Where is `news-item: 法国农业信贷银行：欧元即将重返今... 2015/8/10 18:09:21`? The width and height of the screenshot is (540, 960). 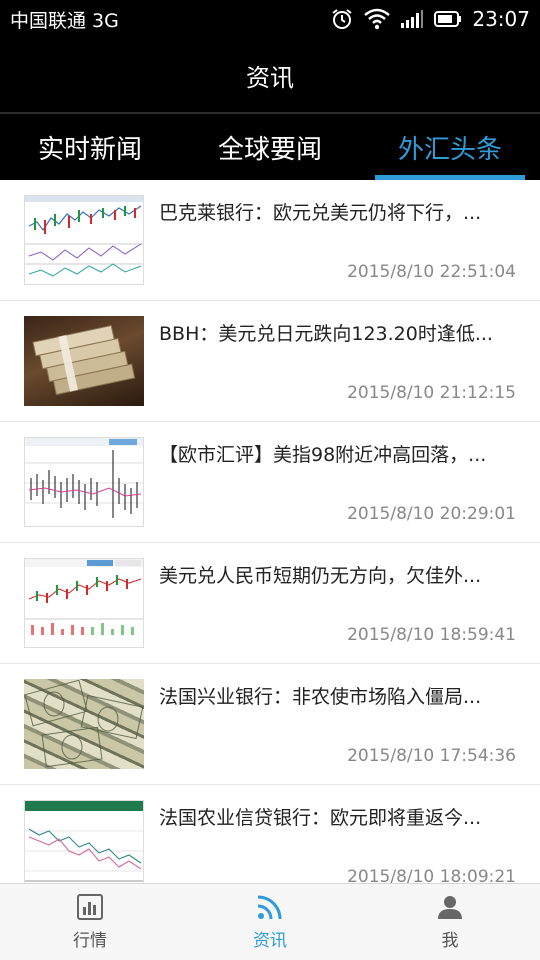 news-item: 法国农业信贷银行：欧元即将重返今... 2015/8/10 18:09:21 is located at coordinates (270, 834).